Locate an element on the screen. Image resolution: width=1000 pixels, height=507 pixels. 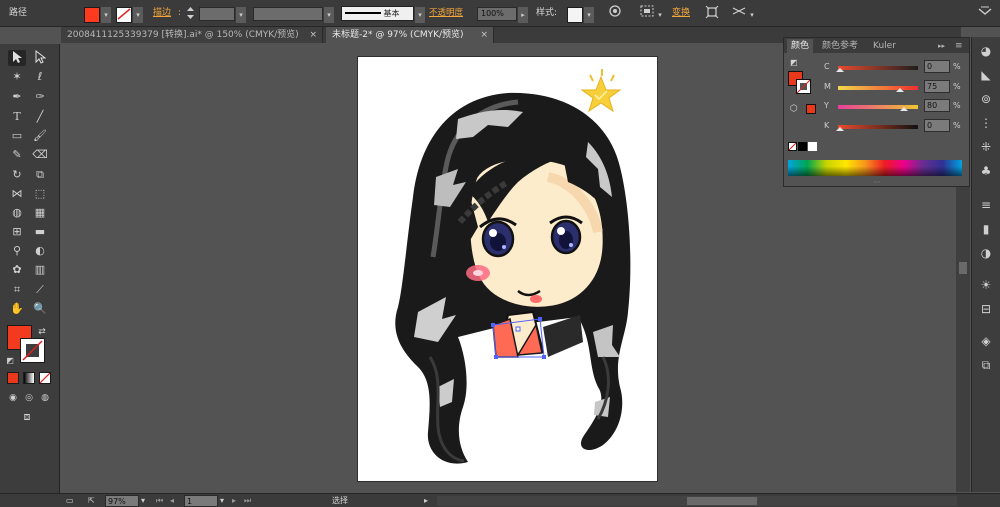
curvature-tool-icon: ✑ is located at coordinates (40, 97).